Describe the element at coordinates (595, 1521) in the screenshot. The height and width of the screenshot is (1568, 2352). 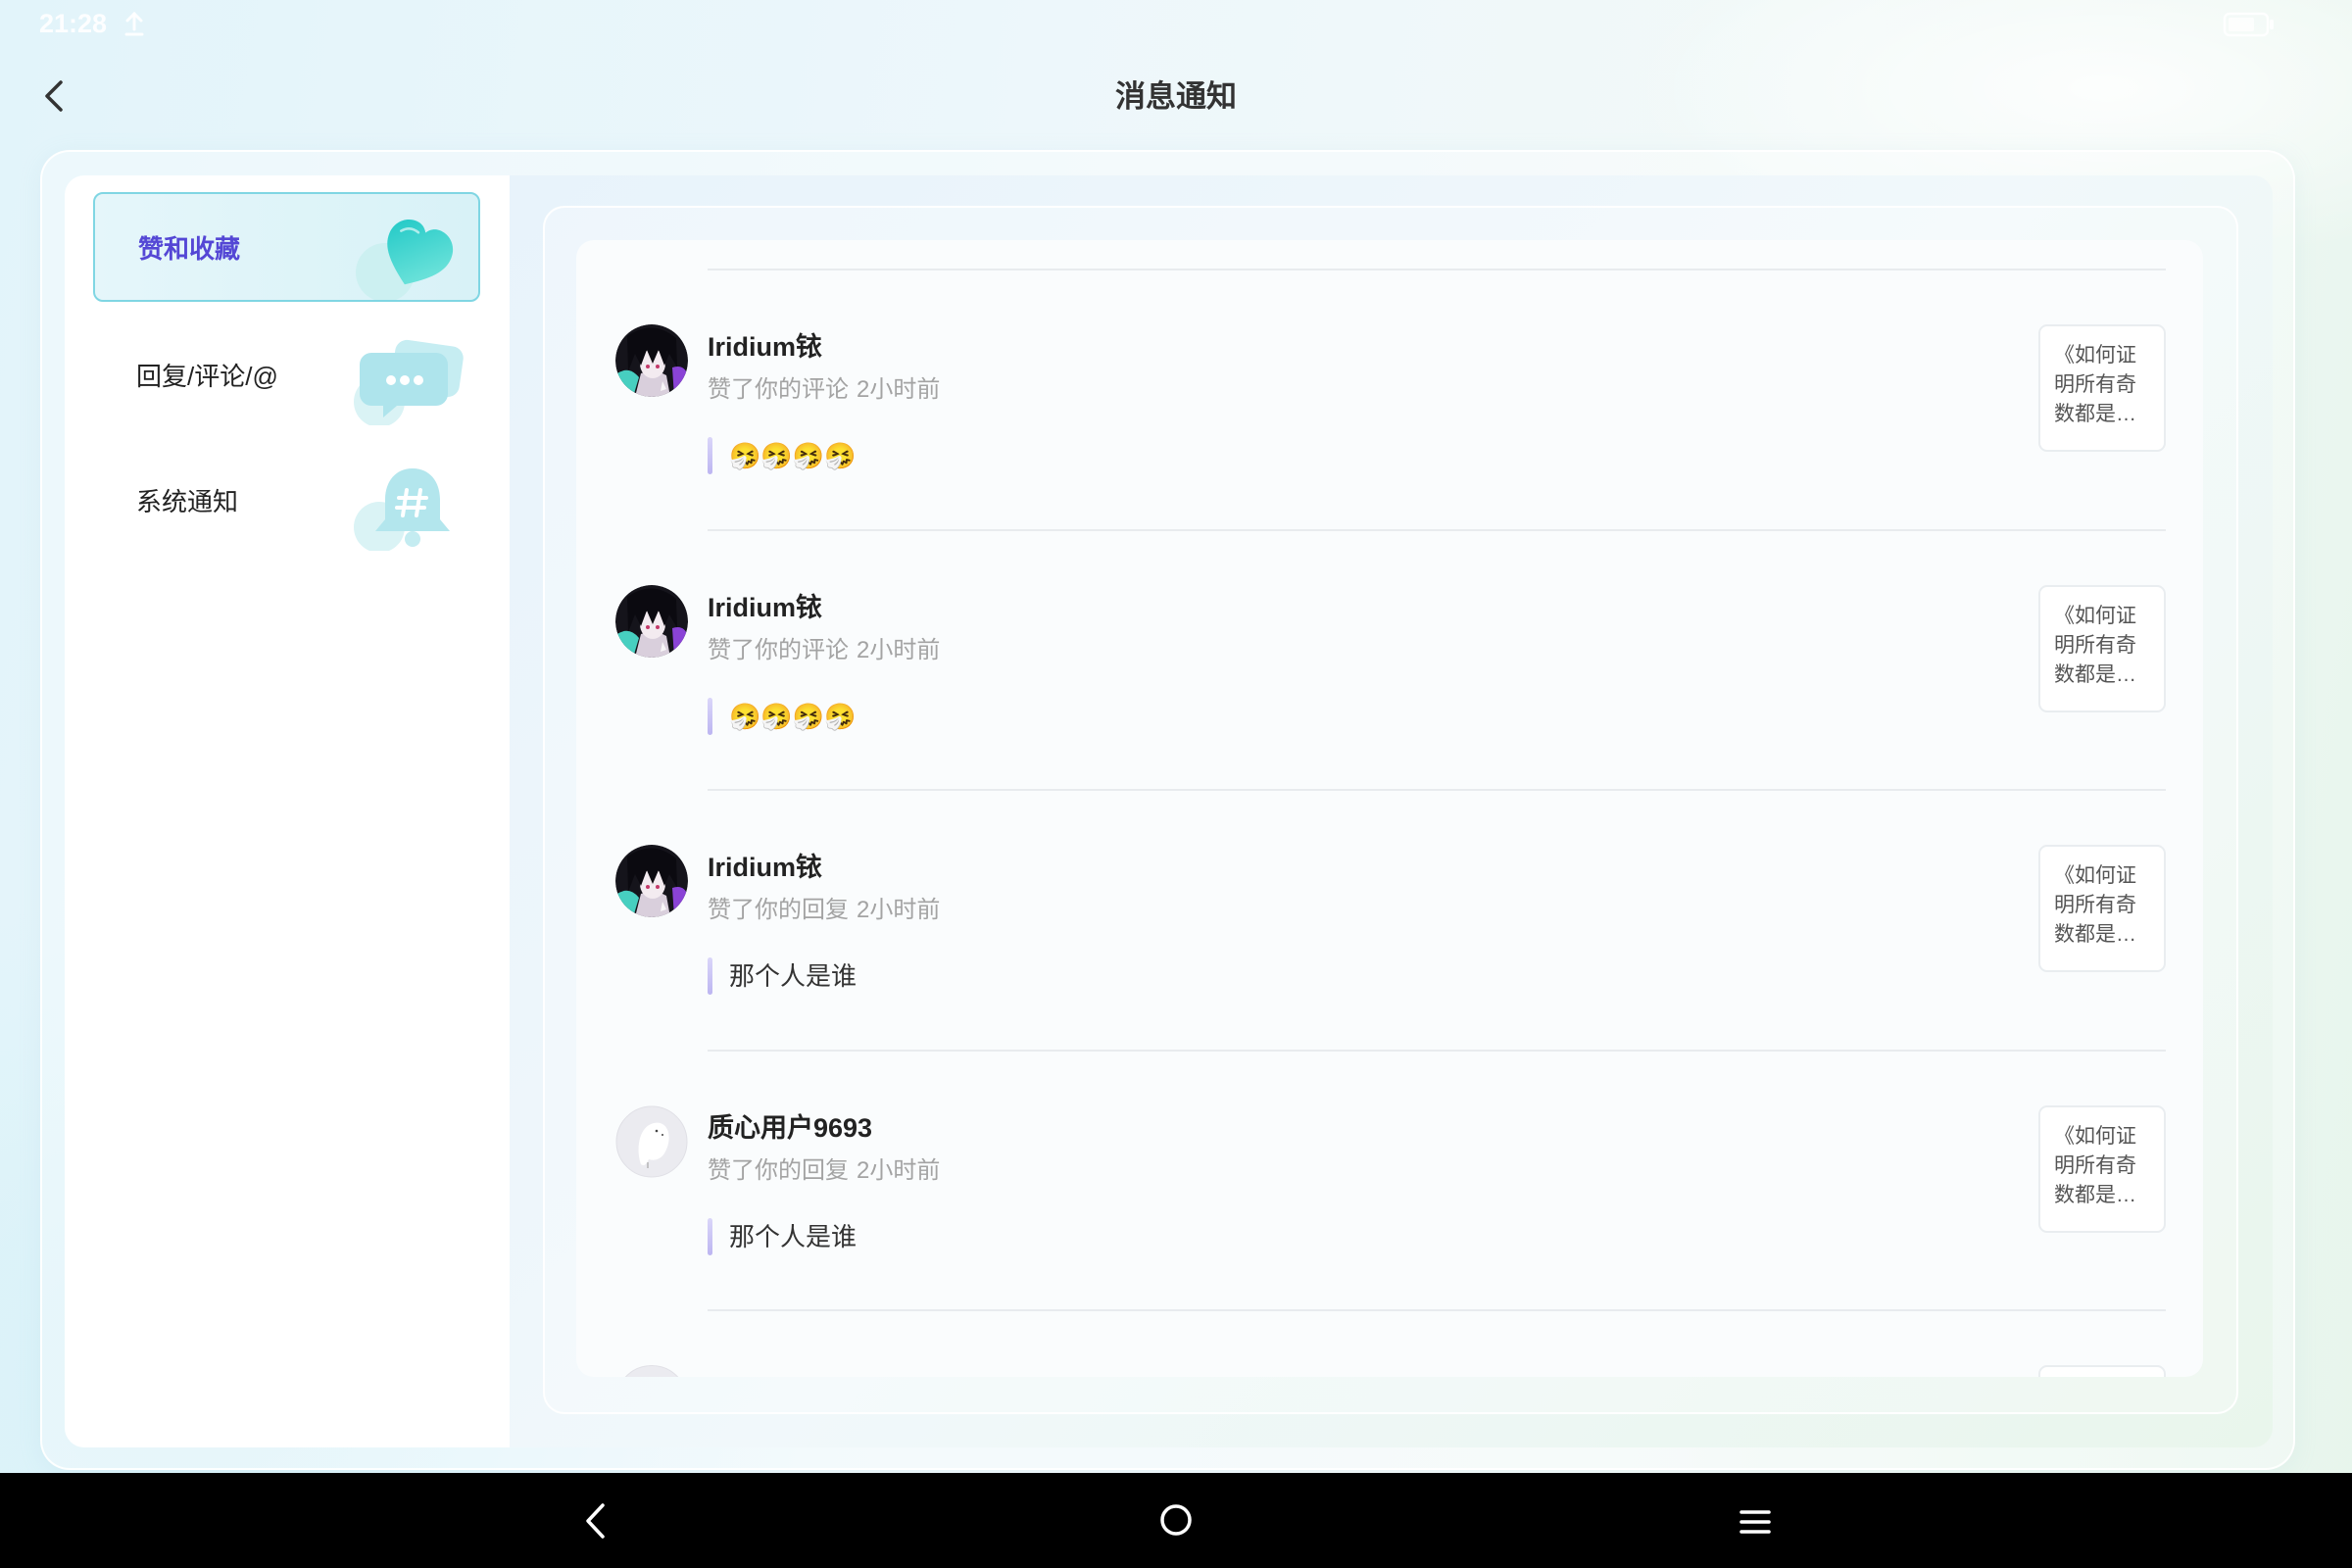
I see `triangle-back-icon` at that location.